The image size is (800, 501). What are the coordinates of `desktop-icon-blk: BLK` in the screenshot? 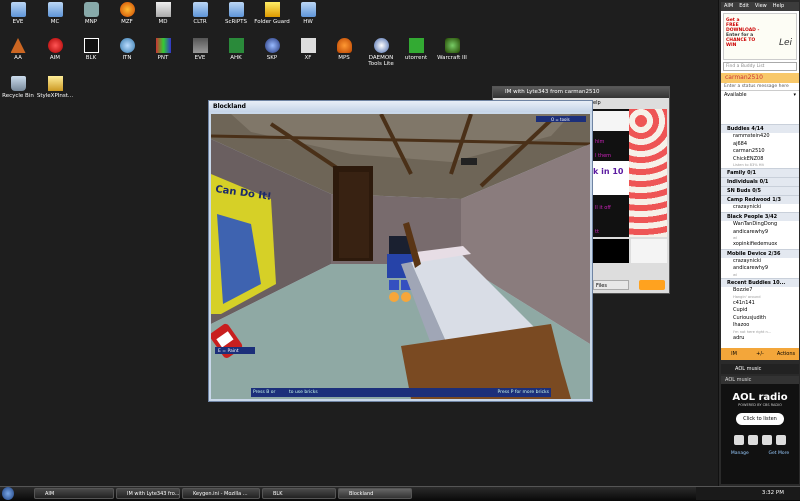 It's located at (91, 49).